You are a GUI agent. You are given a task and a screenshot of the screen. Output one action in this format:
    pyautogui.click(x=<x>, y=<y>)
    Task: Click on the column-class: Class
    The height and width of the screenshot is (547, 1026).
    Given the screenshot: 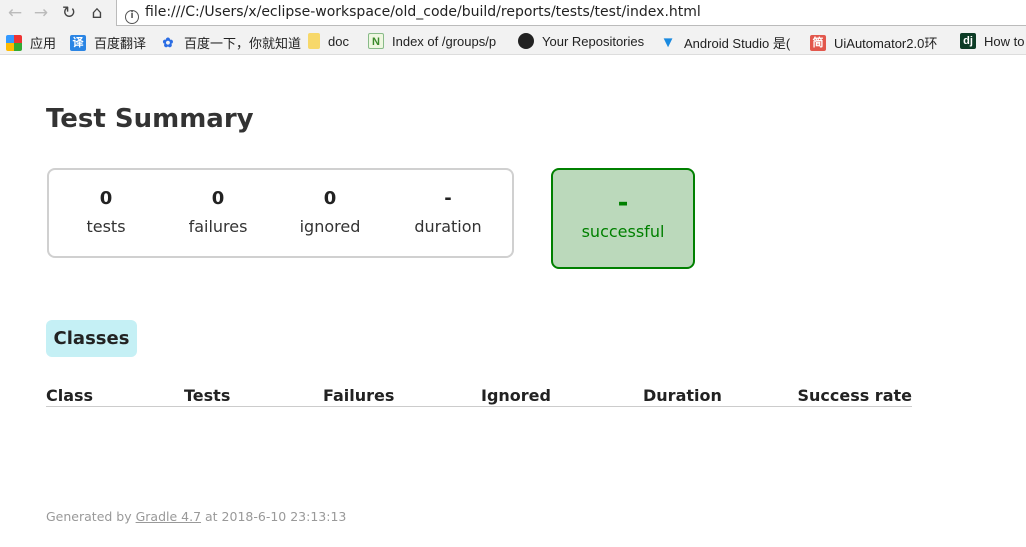 What is the action you would take?
    pyautogui.click(x=70, y=395)
    